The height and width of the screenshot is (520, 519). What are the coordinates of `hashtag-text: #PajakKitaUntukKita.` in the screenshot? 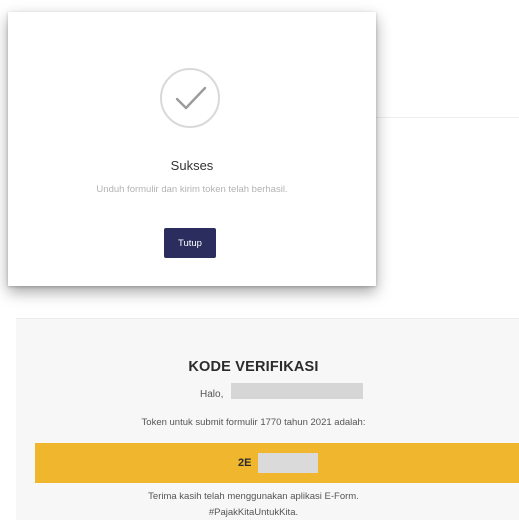 It's located at (253, 512).